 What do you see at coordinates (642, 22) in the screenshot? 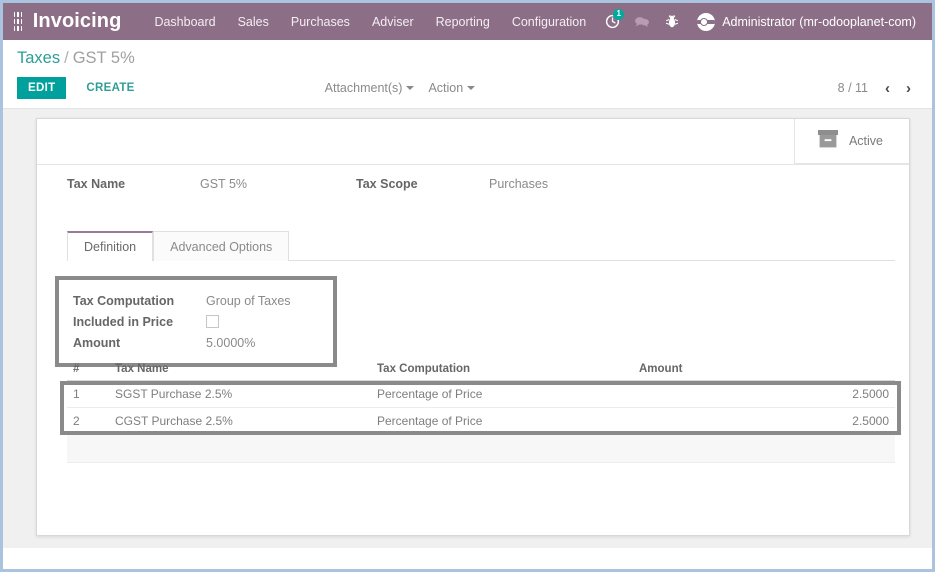
I see `chat-bubble-icon` at bounding box center [642, 22].